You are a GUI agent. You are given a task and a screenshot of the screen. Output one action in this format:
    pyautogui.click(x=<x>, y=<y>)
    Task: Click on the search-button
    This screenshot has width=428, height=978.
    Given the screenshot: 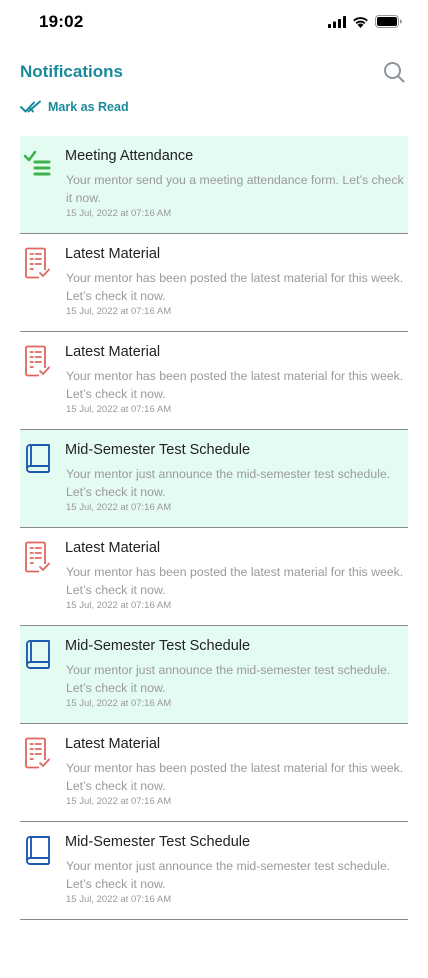 What is the action you would take?
    pyautogui.click(x=394, y=72)
    